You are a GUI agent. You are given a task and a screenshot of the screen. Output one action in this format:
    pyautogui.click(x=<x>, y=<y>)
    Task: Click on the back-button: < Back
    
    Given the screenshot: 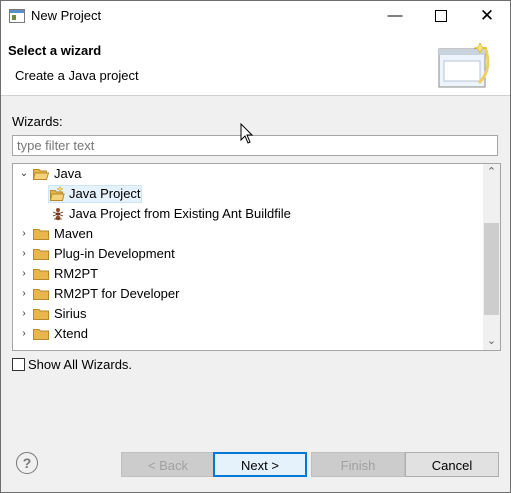 What is the action you would take?
    pyautogui.click(x=168, y=464)
    